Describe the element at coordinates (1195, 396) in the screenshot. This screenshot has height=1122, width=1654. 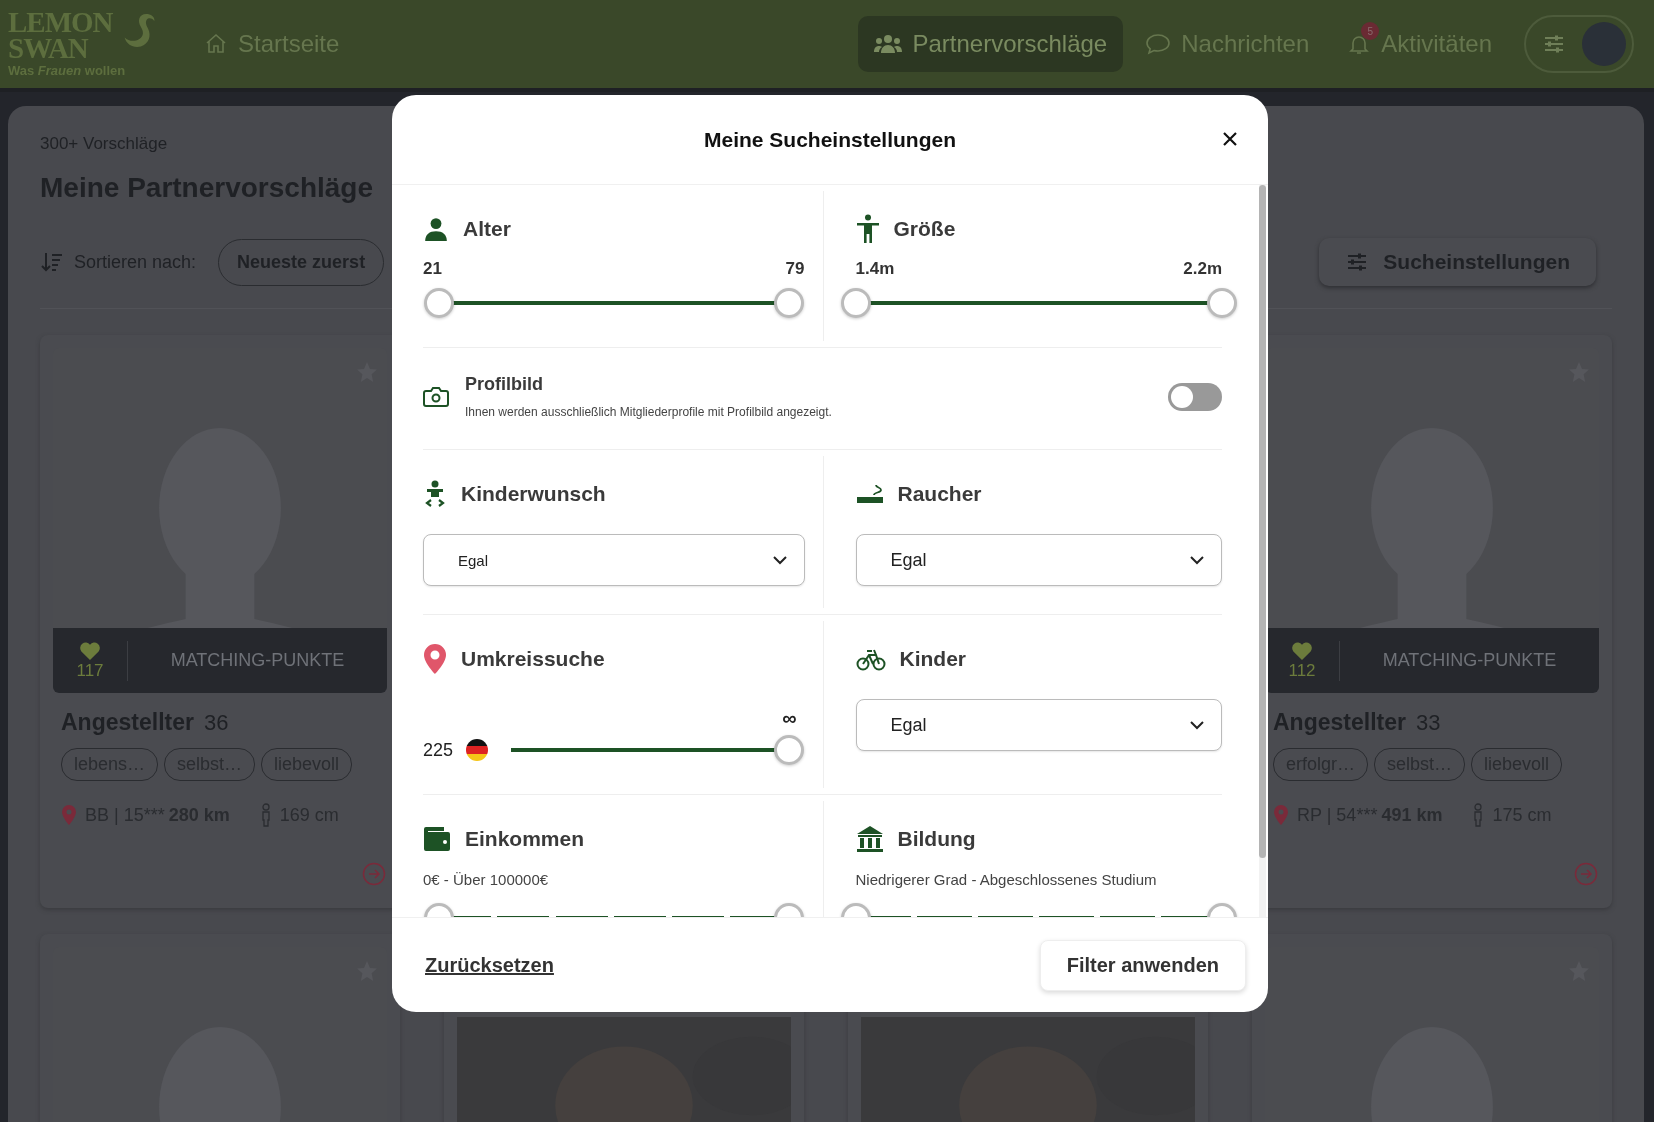
I see `toggle-switch` at that location.